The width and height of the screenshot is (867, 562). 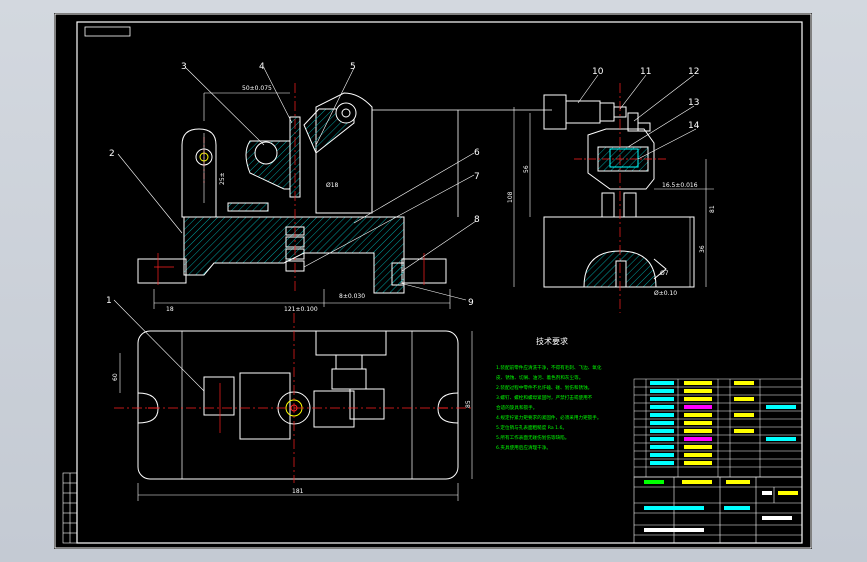 I want to click on dim-side-hole: Ø7, so click(x=664, y=273).